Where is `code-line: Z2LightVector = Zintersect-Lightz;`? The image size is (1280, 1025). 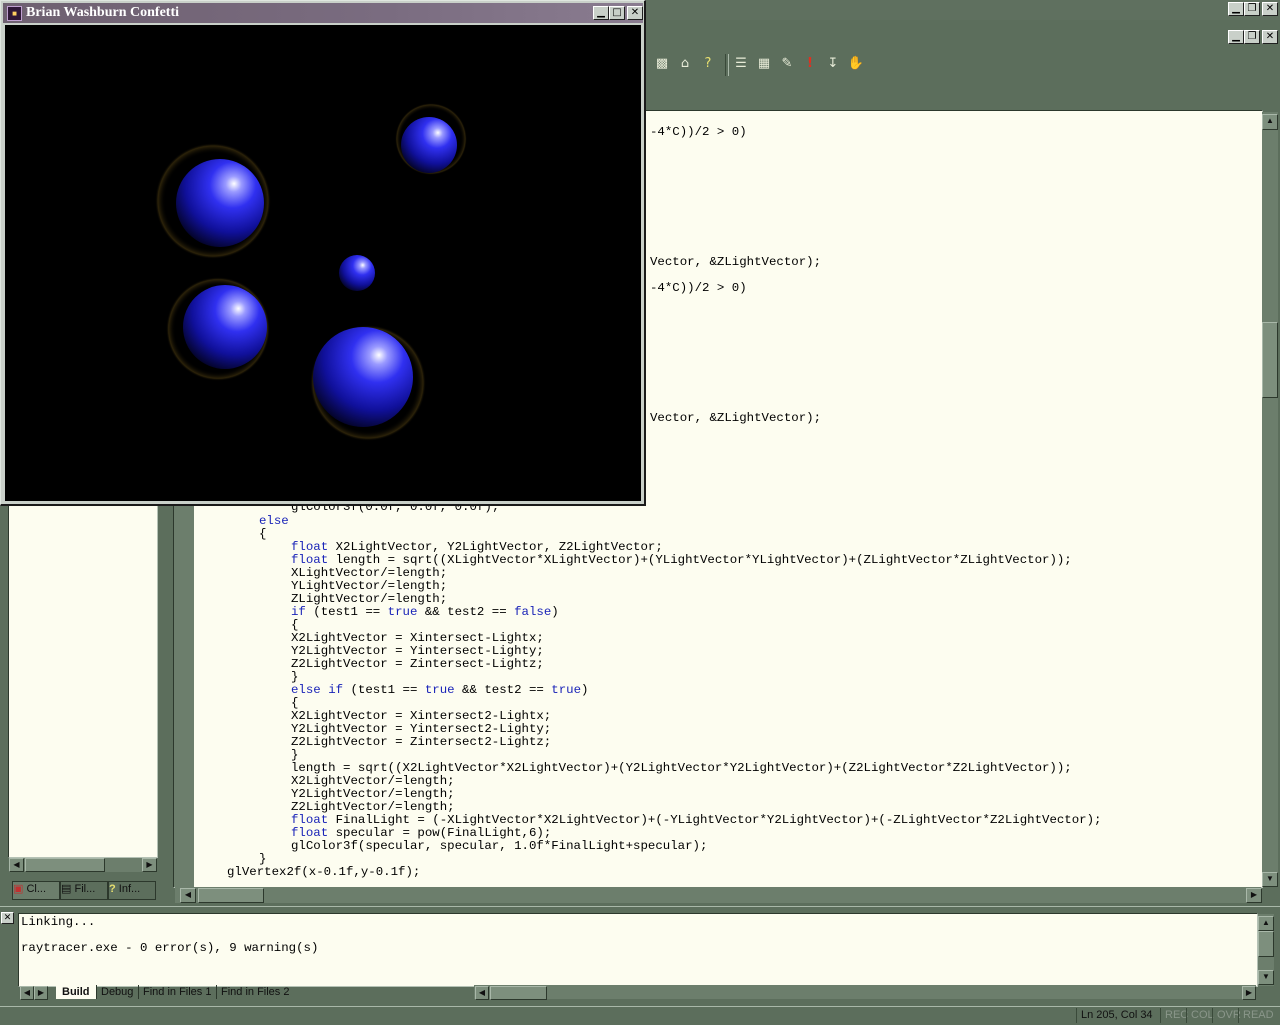 code-line: Z2LightVector = Zintersect-Lightz; is located at coordinates (417, 664).